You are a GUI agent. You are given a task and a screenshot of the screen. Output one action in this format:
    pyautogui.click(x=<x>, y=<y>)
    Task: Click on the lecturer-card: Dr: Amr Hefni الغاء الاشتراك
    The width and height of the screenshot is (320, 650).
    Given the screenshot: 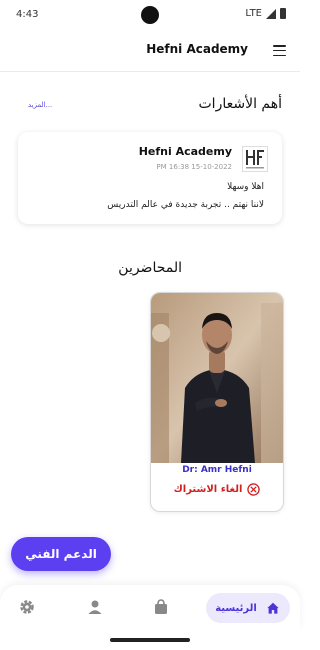 What is the action you would take?
    pyautogui.click(x=217, y=402)
    